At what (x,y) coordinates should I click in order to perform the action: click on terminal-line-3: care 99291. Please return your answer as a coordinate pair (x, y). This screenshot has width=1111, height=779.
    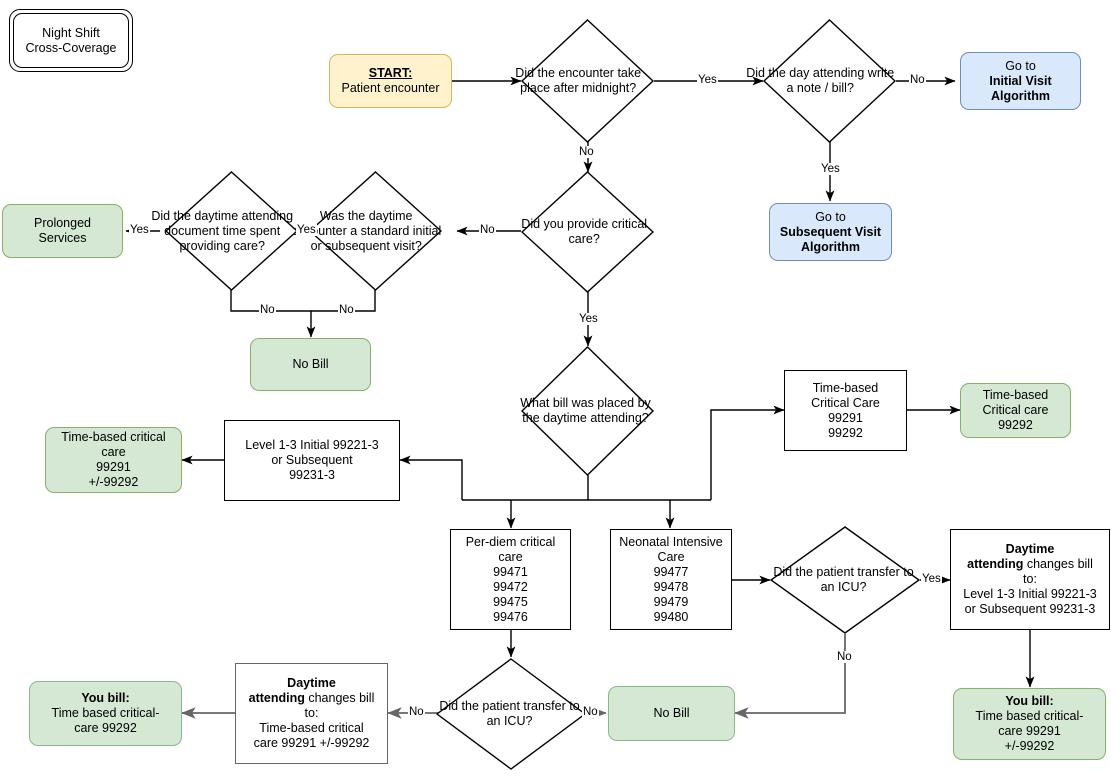
    Looking at the image, I should click on (1029, 731).